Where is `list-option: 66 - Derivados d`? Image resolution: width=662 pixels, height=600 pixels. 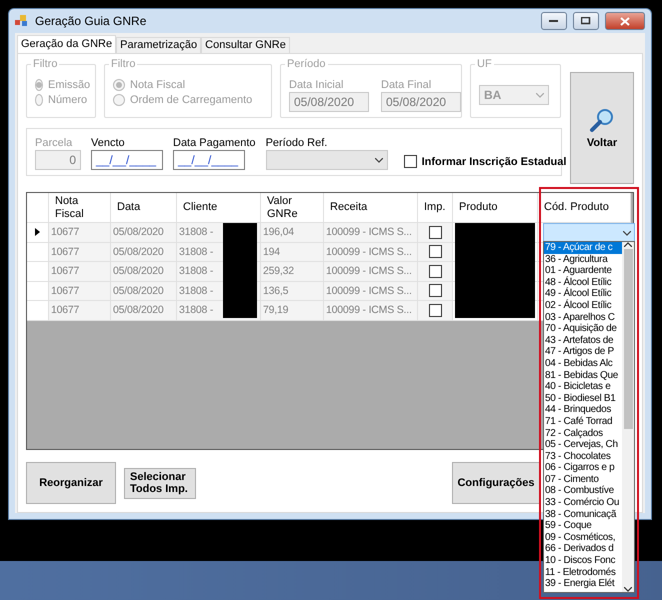 list-option: 66 - Derivados d is located at coordinates (583, 549).